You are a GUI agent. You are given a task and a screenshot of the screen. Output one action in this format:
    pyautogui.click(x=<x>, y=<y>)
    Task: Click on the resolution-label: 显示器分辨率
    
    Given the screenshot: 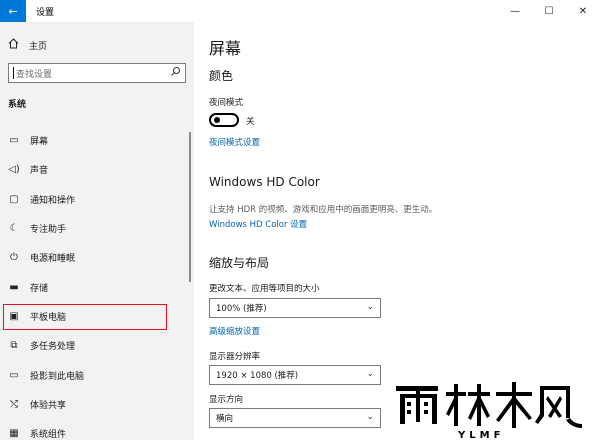 What is the action you would take?
    pyautogui.click(x=235, y=357)
    